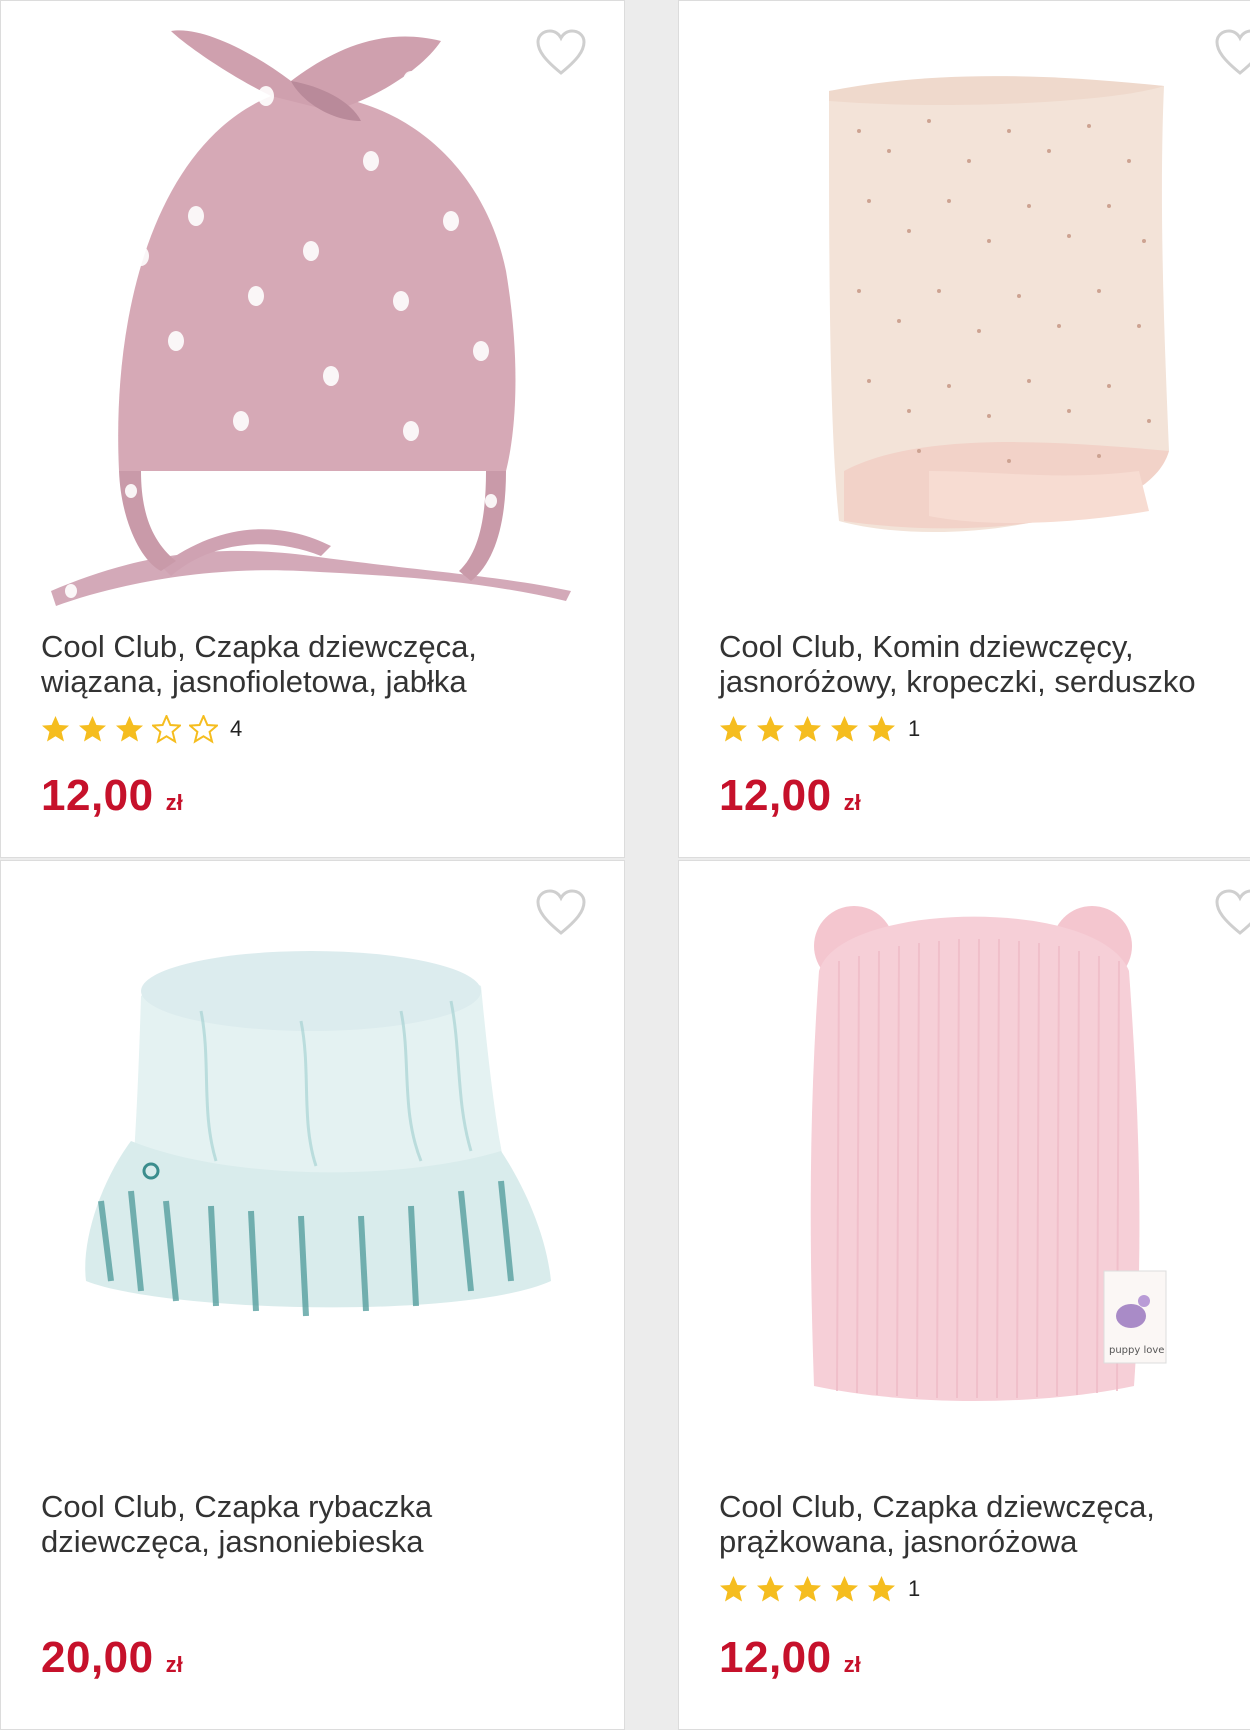 The width and height of the screenshot is (1250, 1730). I want to click on title-line: Cool Club, Komin dziewczęcy,, so click(926, 646).